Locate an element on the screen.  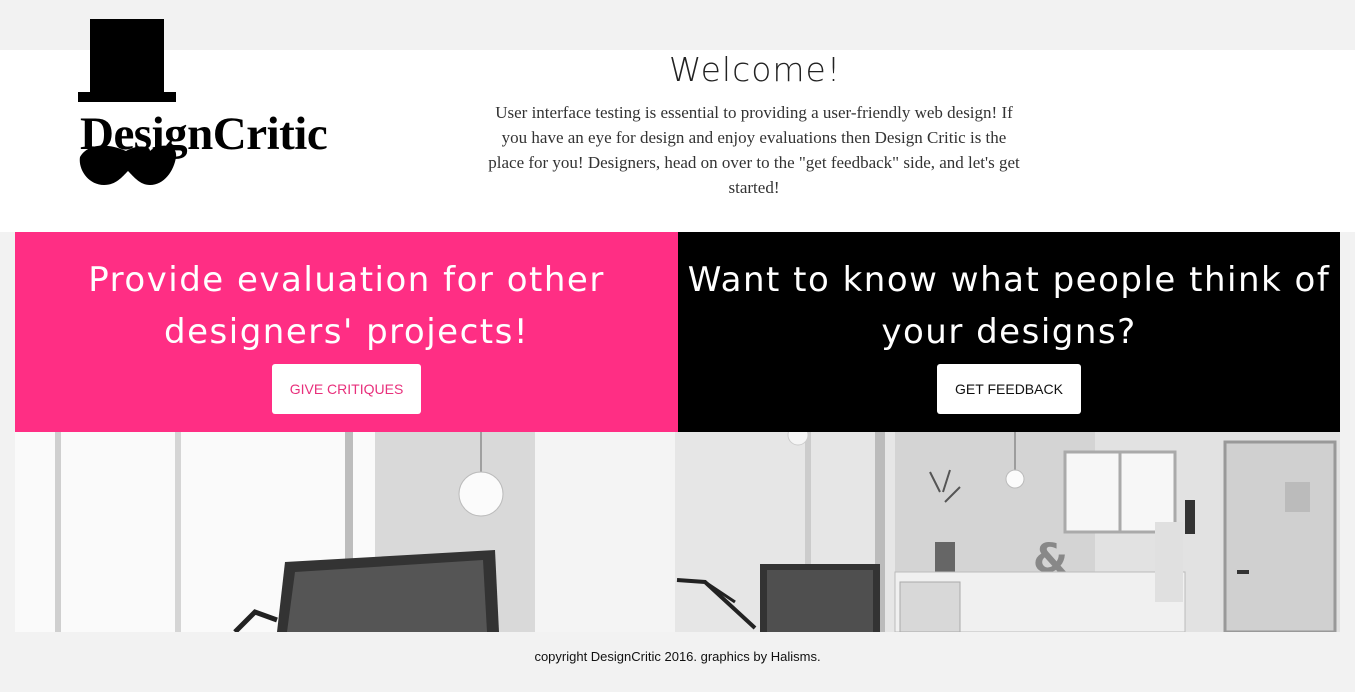
top-hat-mustache-logo-icon is located at coordinates (127, 102).